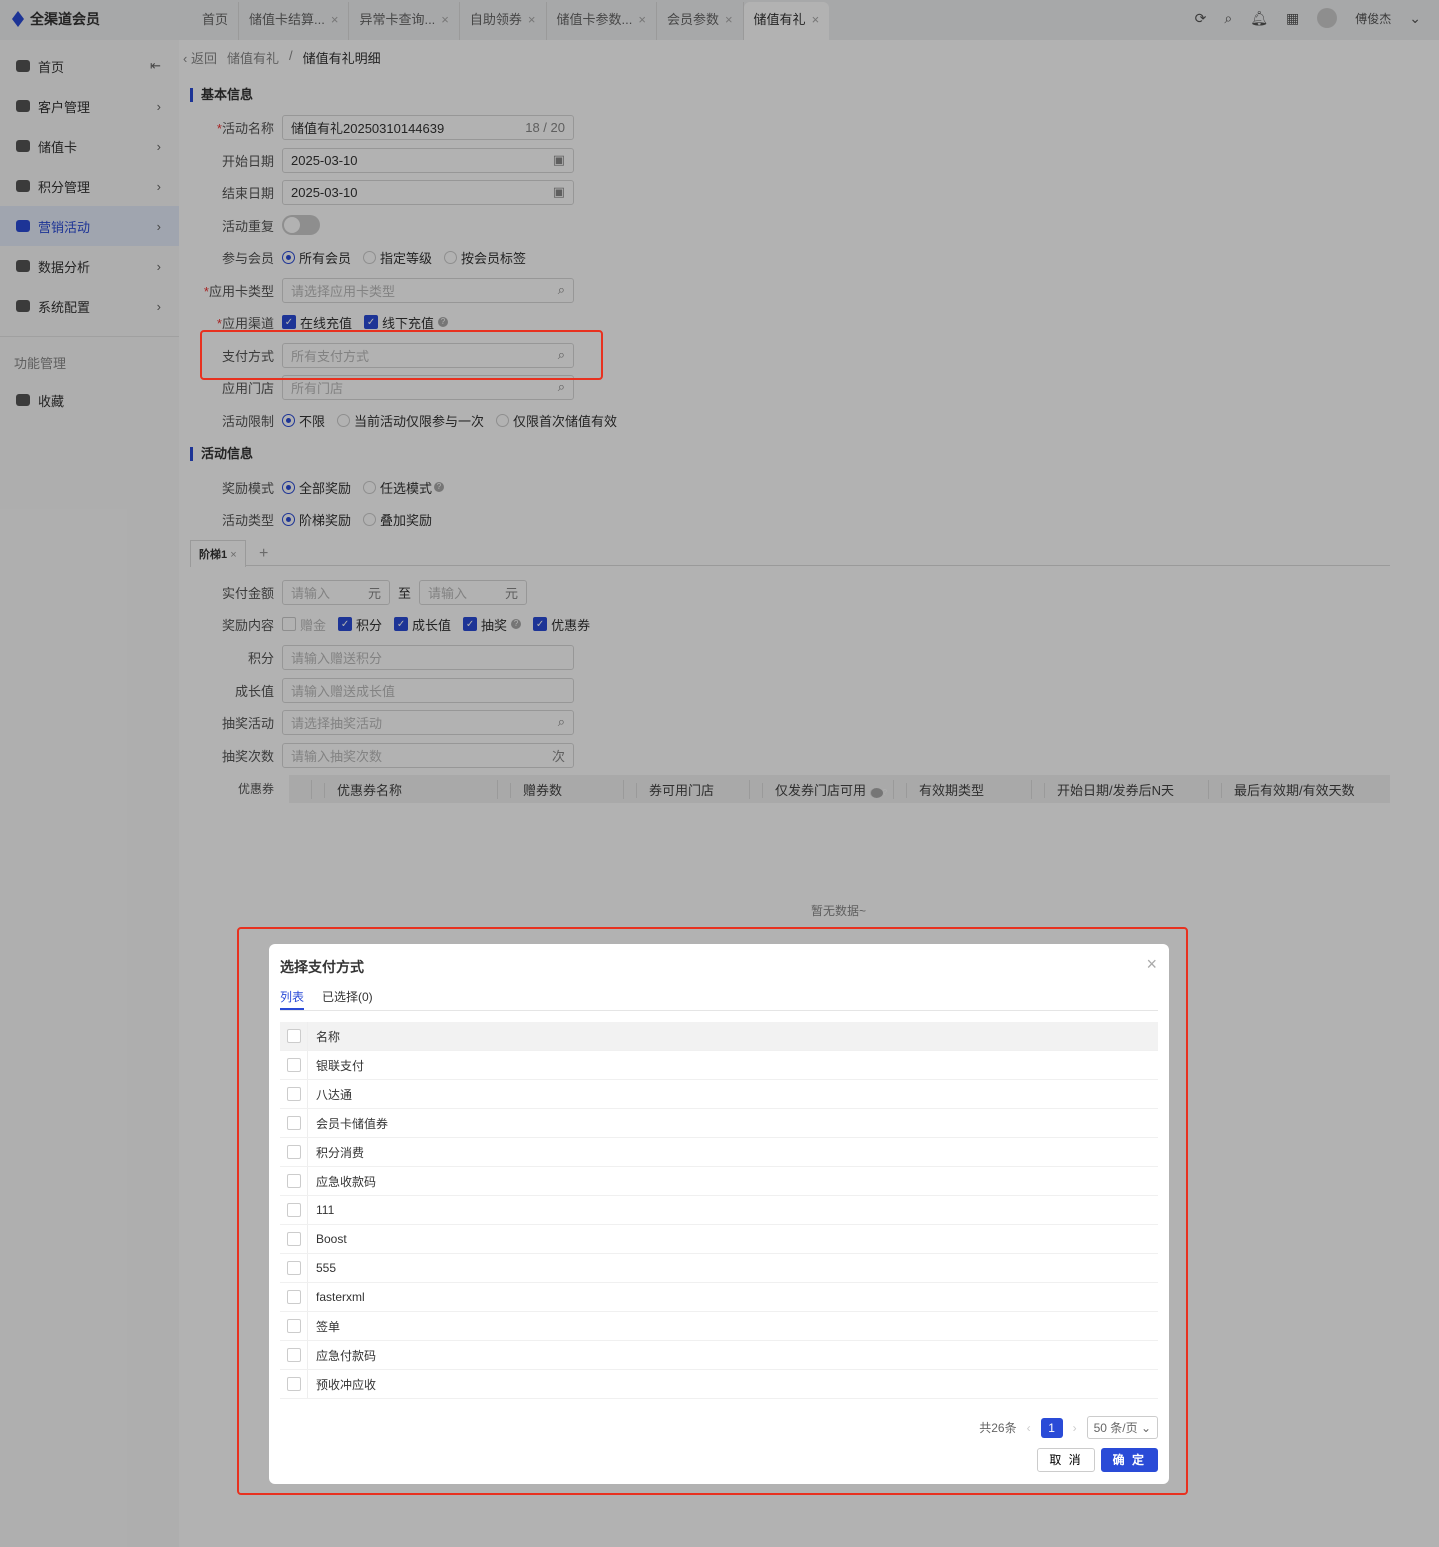  Describe the element at coordinates (998, 1428) in the screenshot. I see `total-count: 共26条` at that location.